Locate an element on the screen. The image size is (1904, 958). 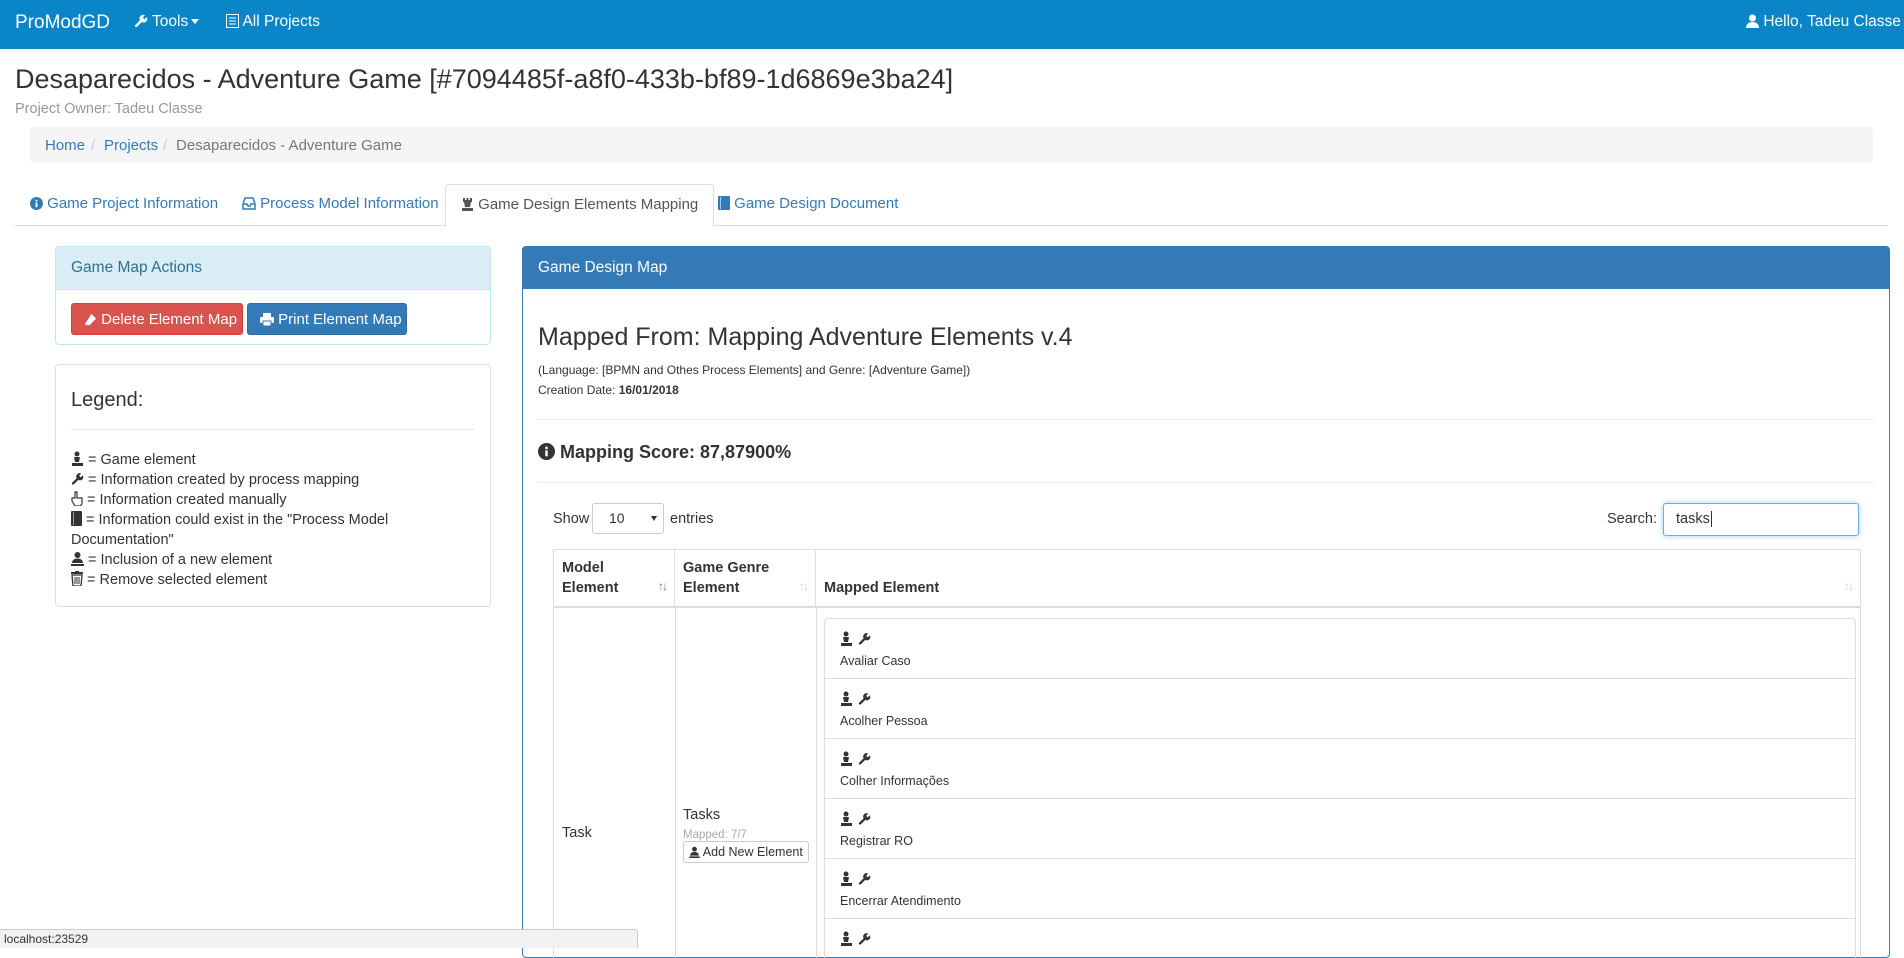
mapped-count: Mapped: 7/7 is located at coordinates (715, 835).